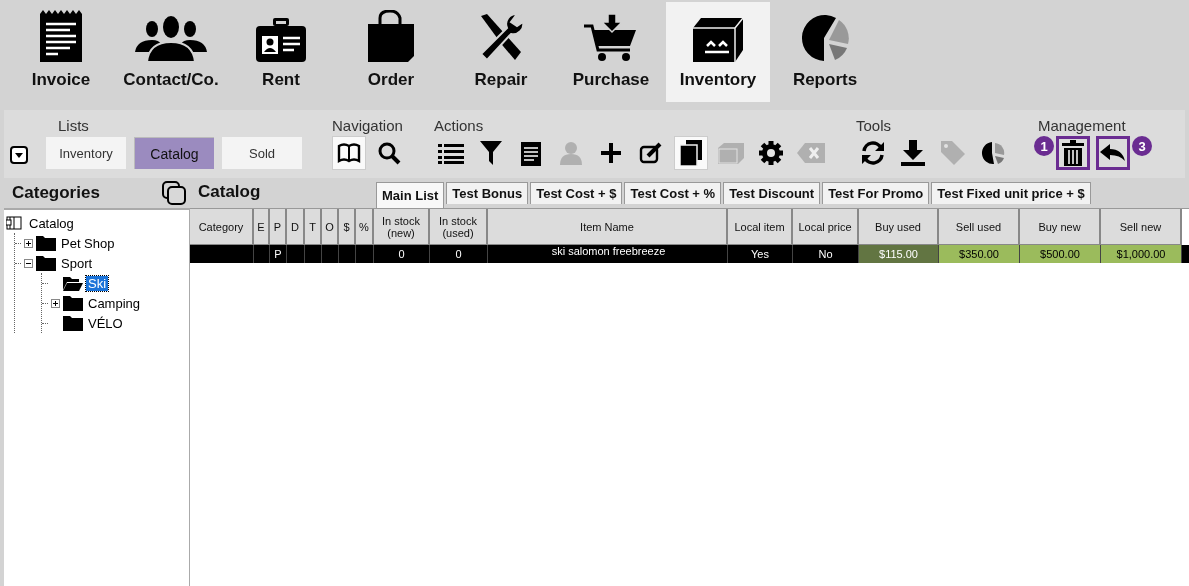  Describe the element at coordinates (56, 193) in the screenshot. I see `panel-title: Categories` at that location.